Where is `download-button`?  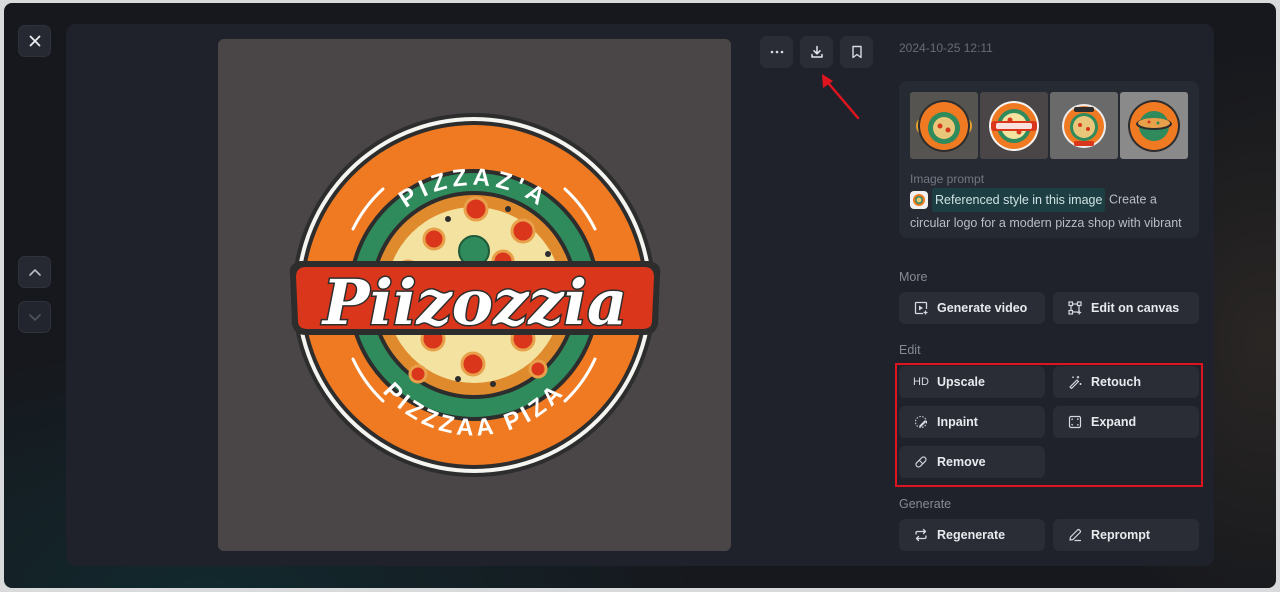
download-button is located at coordinates (816, 52).